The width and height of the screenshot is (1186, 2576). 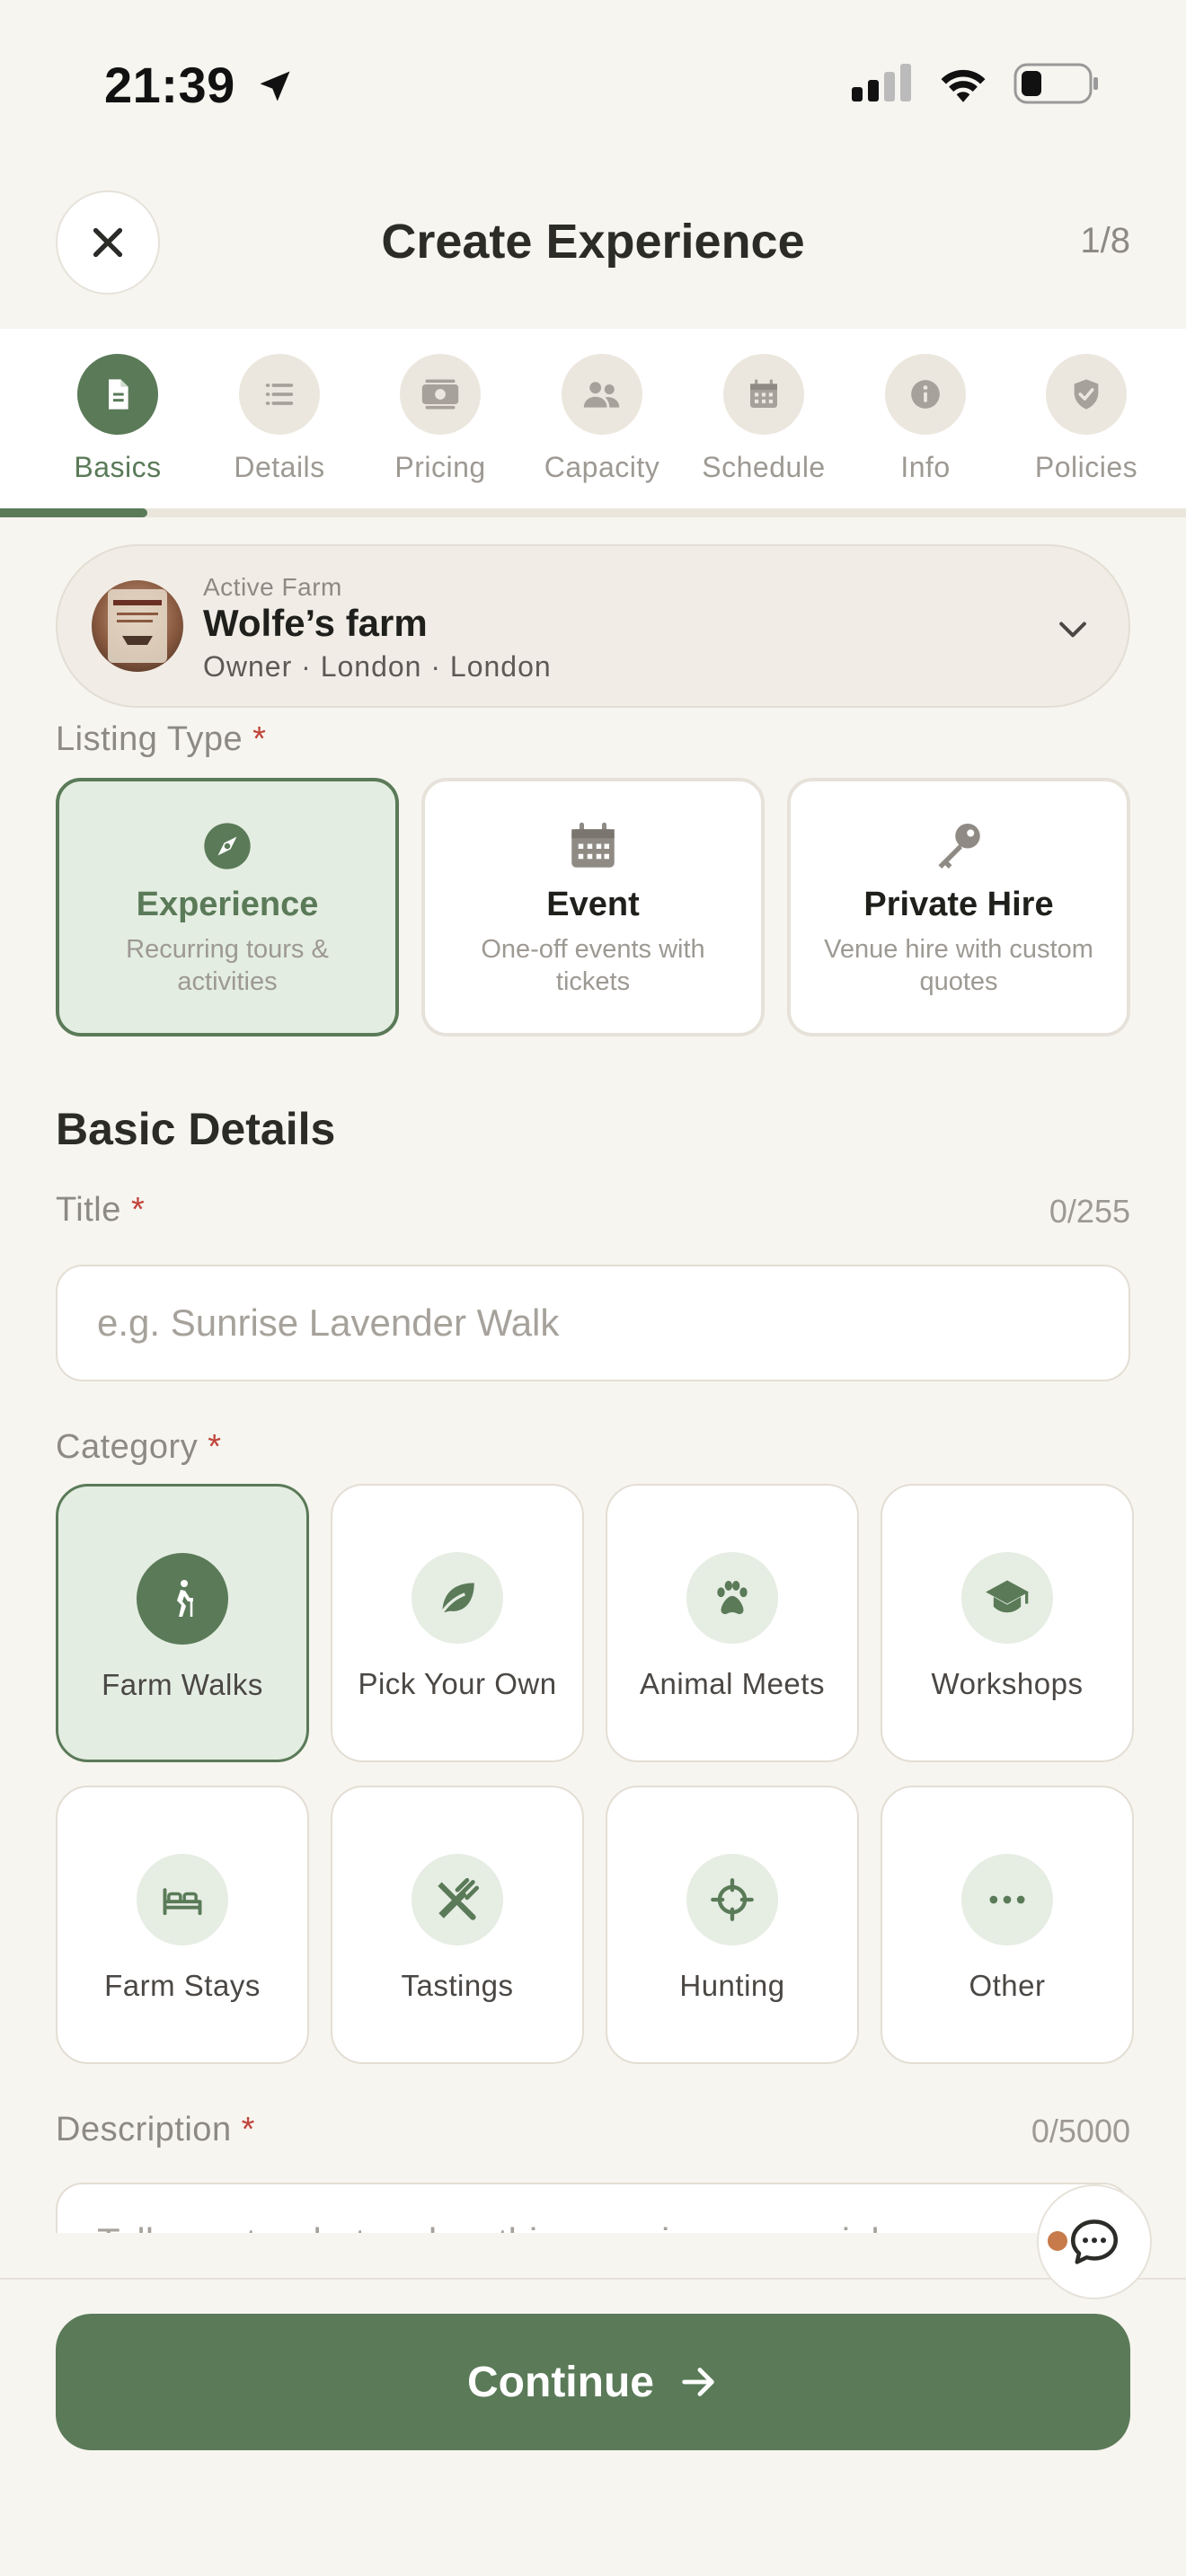 What do you see at coordinates (593, 904) in the screenshot?
I see `option-title: Event` at bounding box center [593, 904].